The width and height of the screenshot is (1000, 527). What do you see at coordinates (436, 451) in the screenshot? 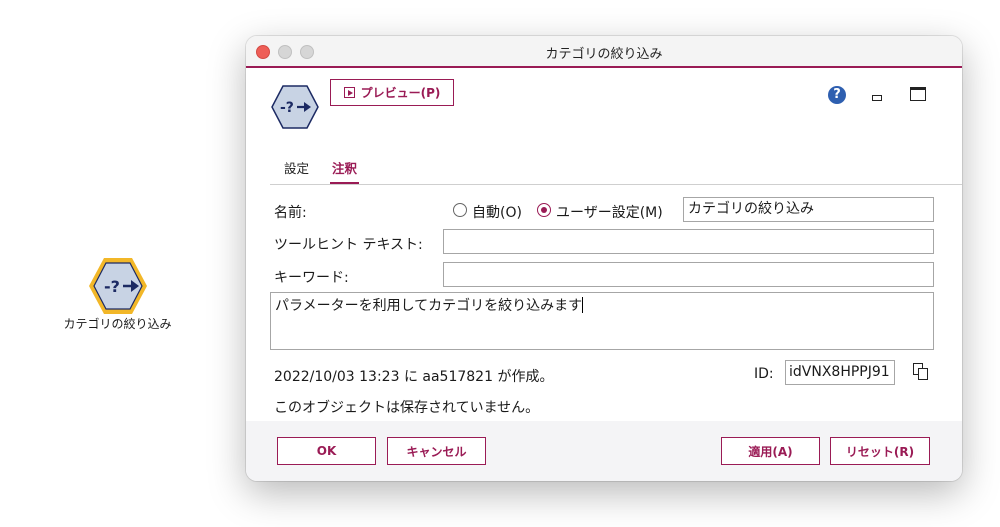
I see `cancel-button: キャンセル` at bounding box center [436, 451].